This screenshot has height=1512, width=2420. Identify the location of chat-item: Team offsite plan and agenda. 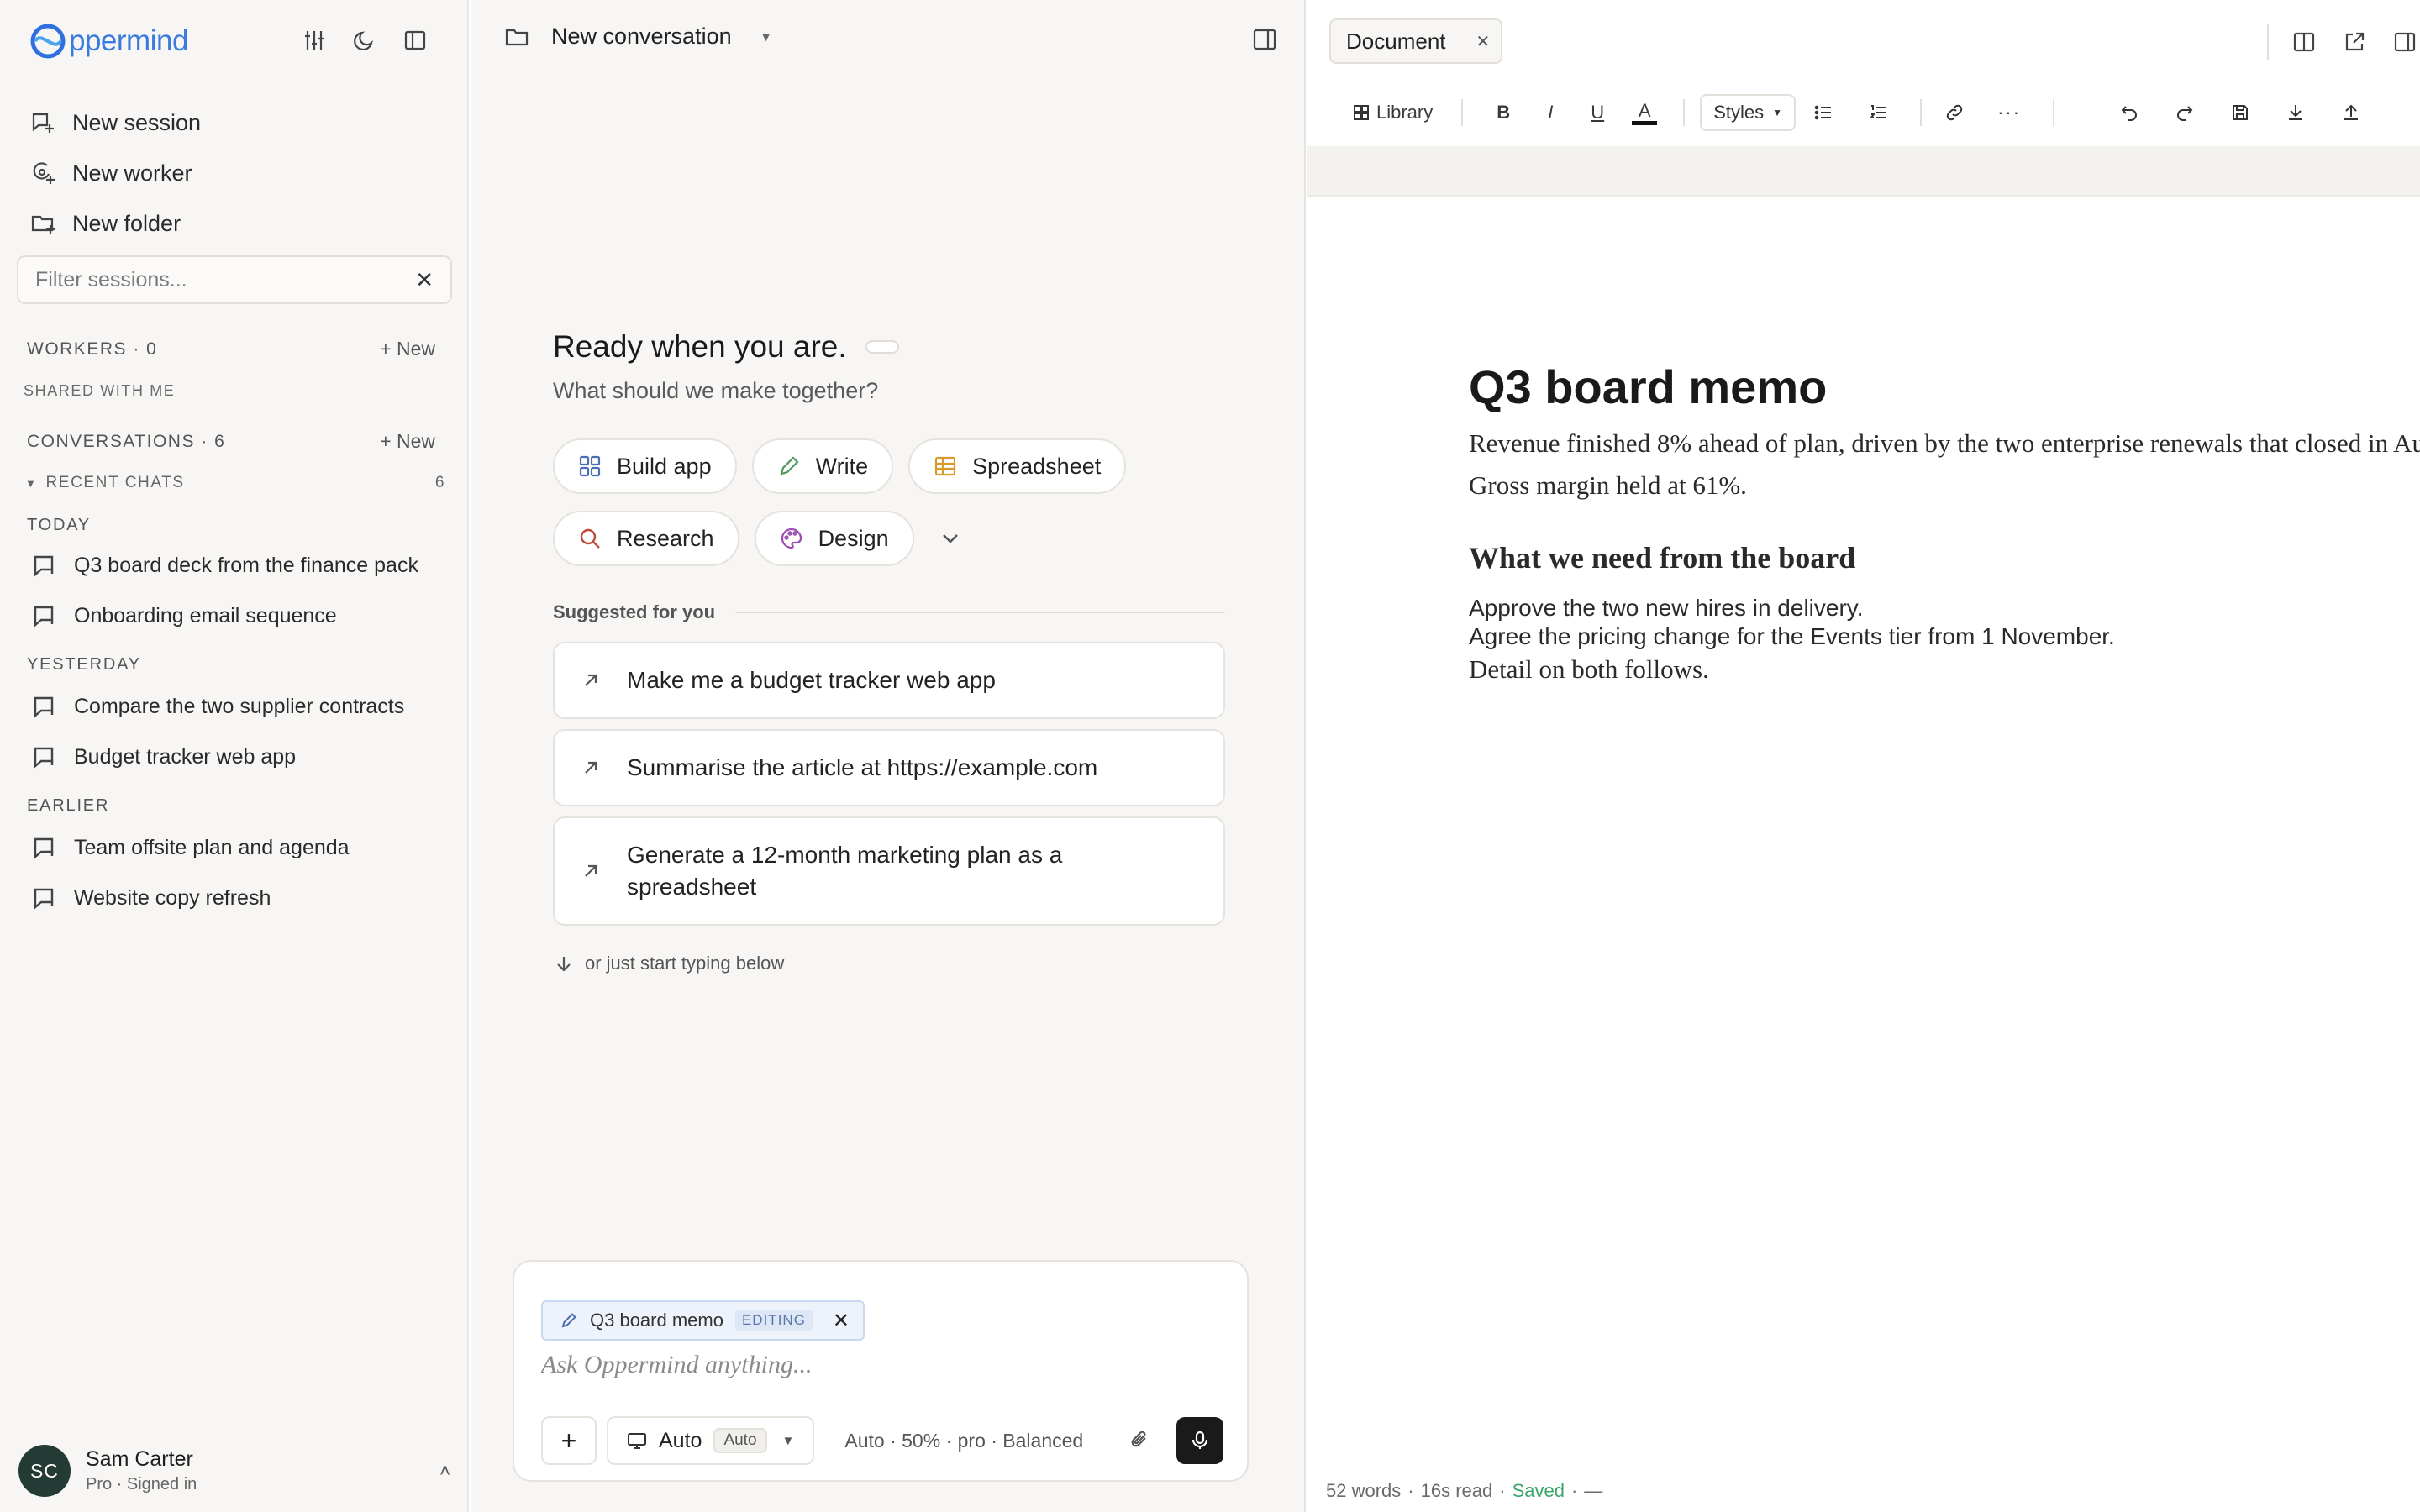
(191, 847).